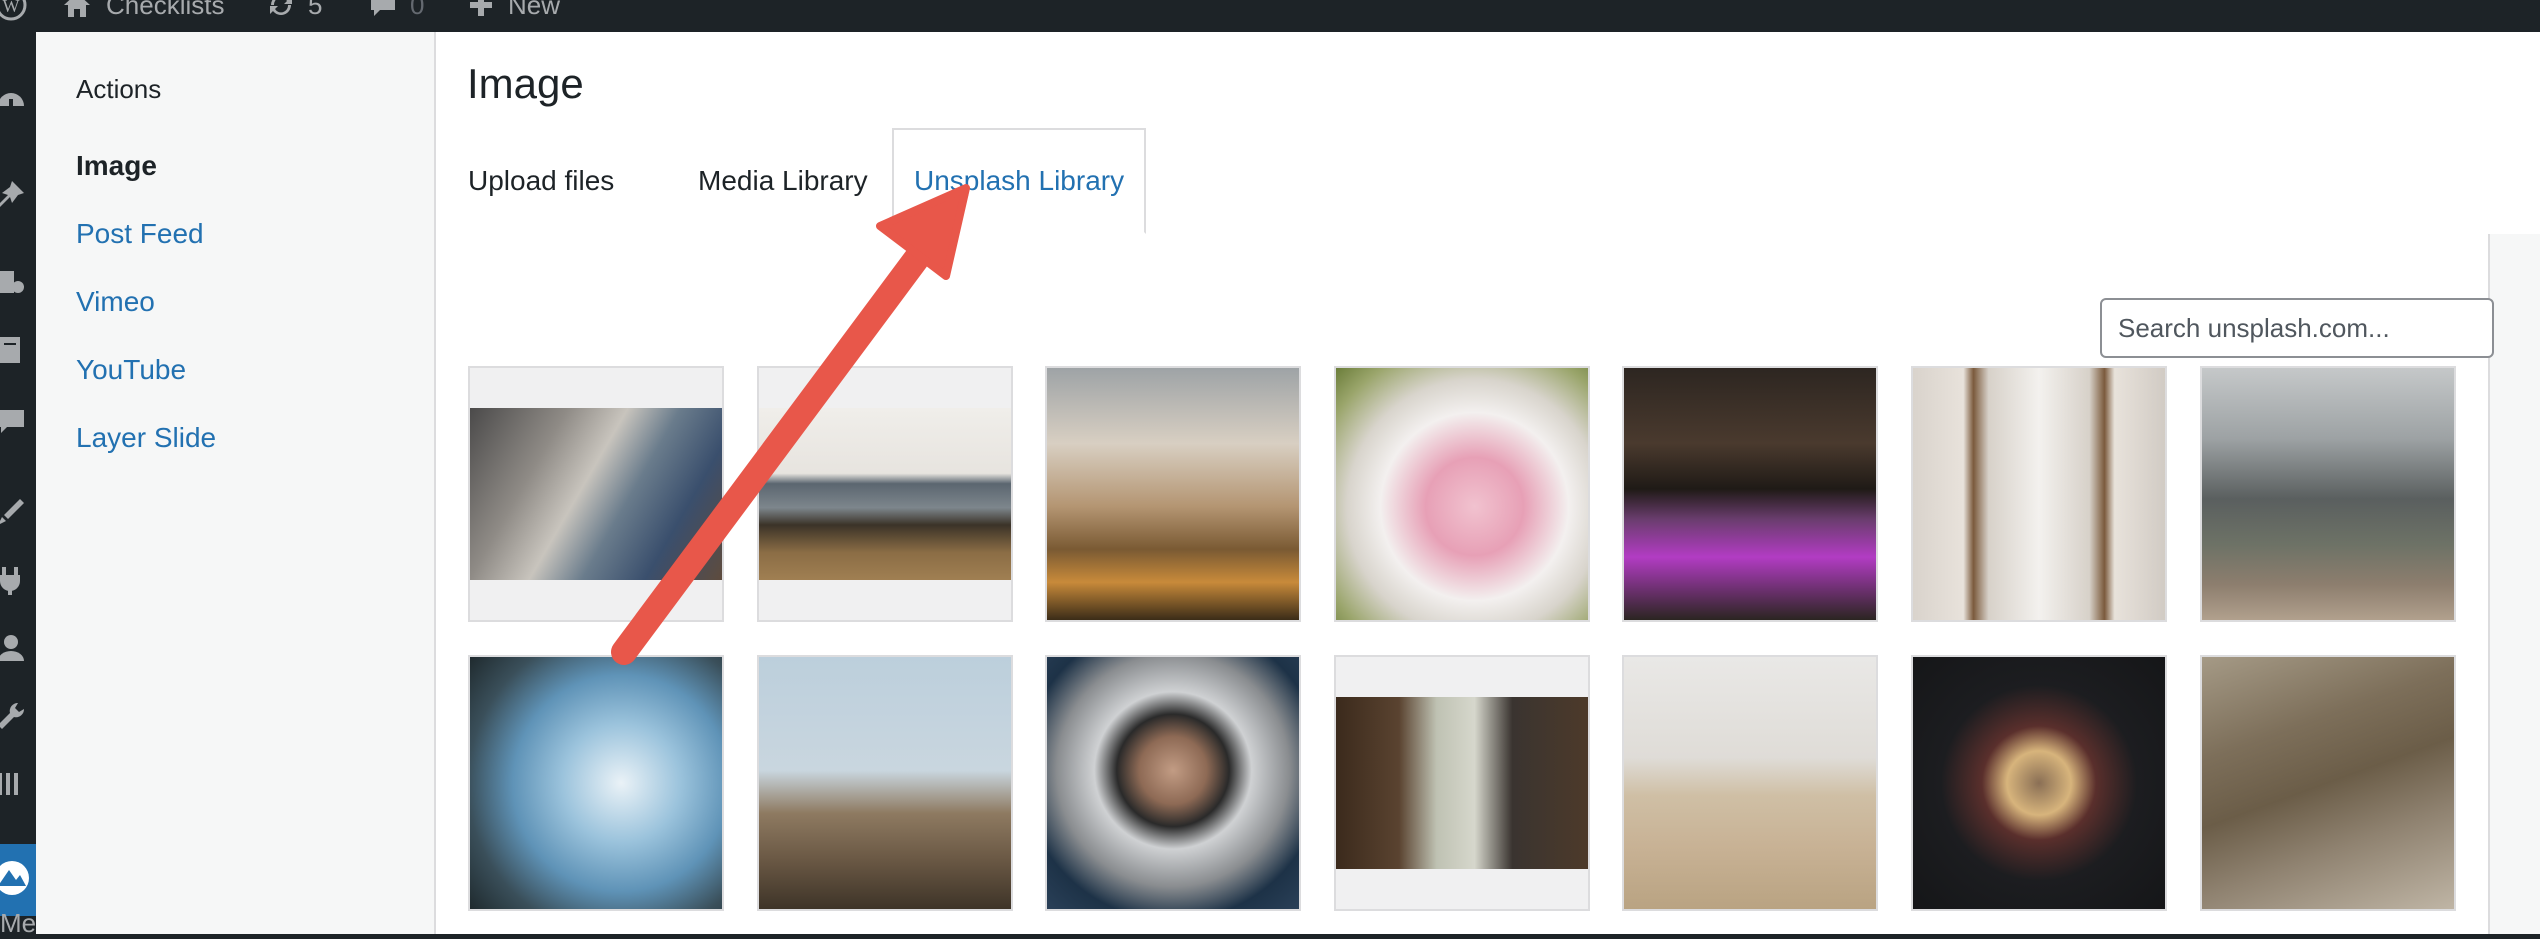 The height and width of the screenshot is (939, 2540). Describe the element at coordinates (525, 83) in the screenshot. I see `media-frame-title: Image` at that location.